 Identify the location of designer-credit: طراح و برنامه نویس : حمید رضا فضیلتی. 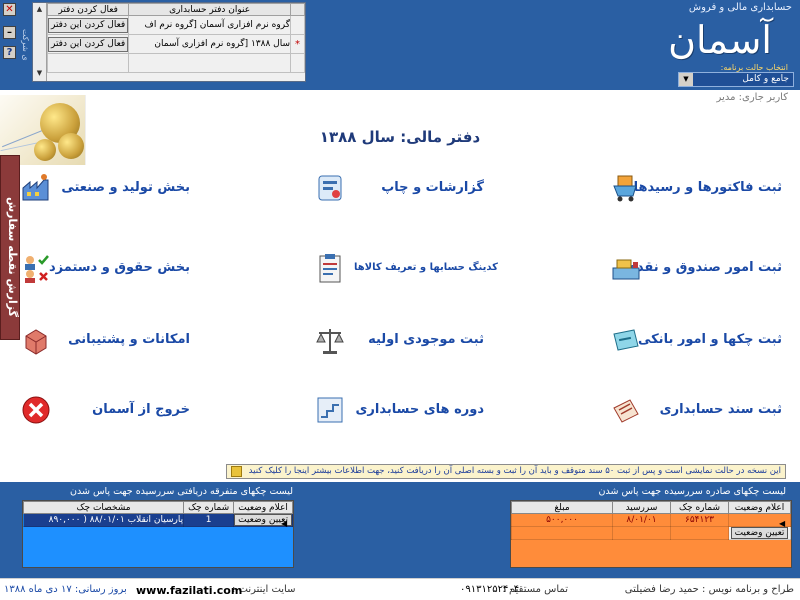
(709, 589).